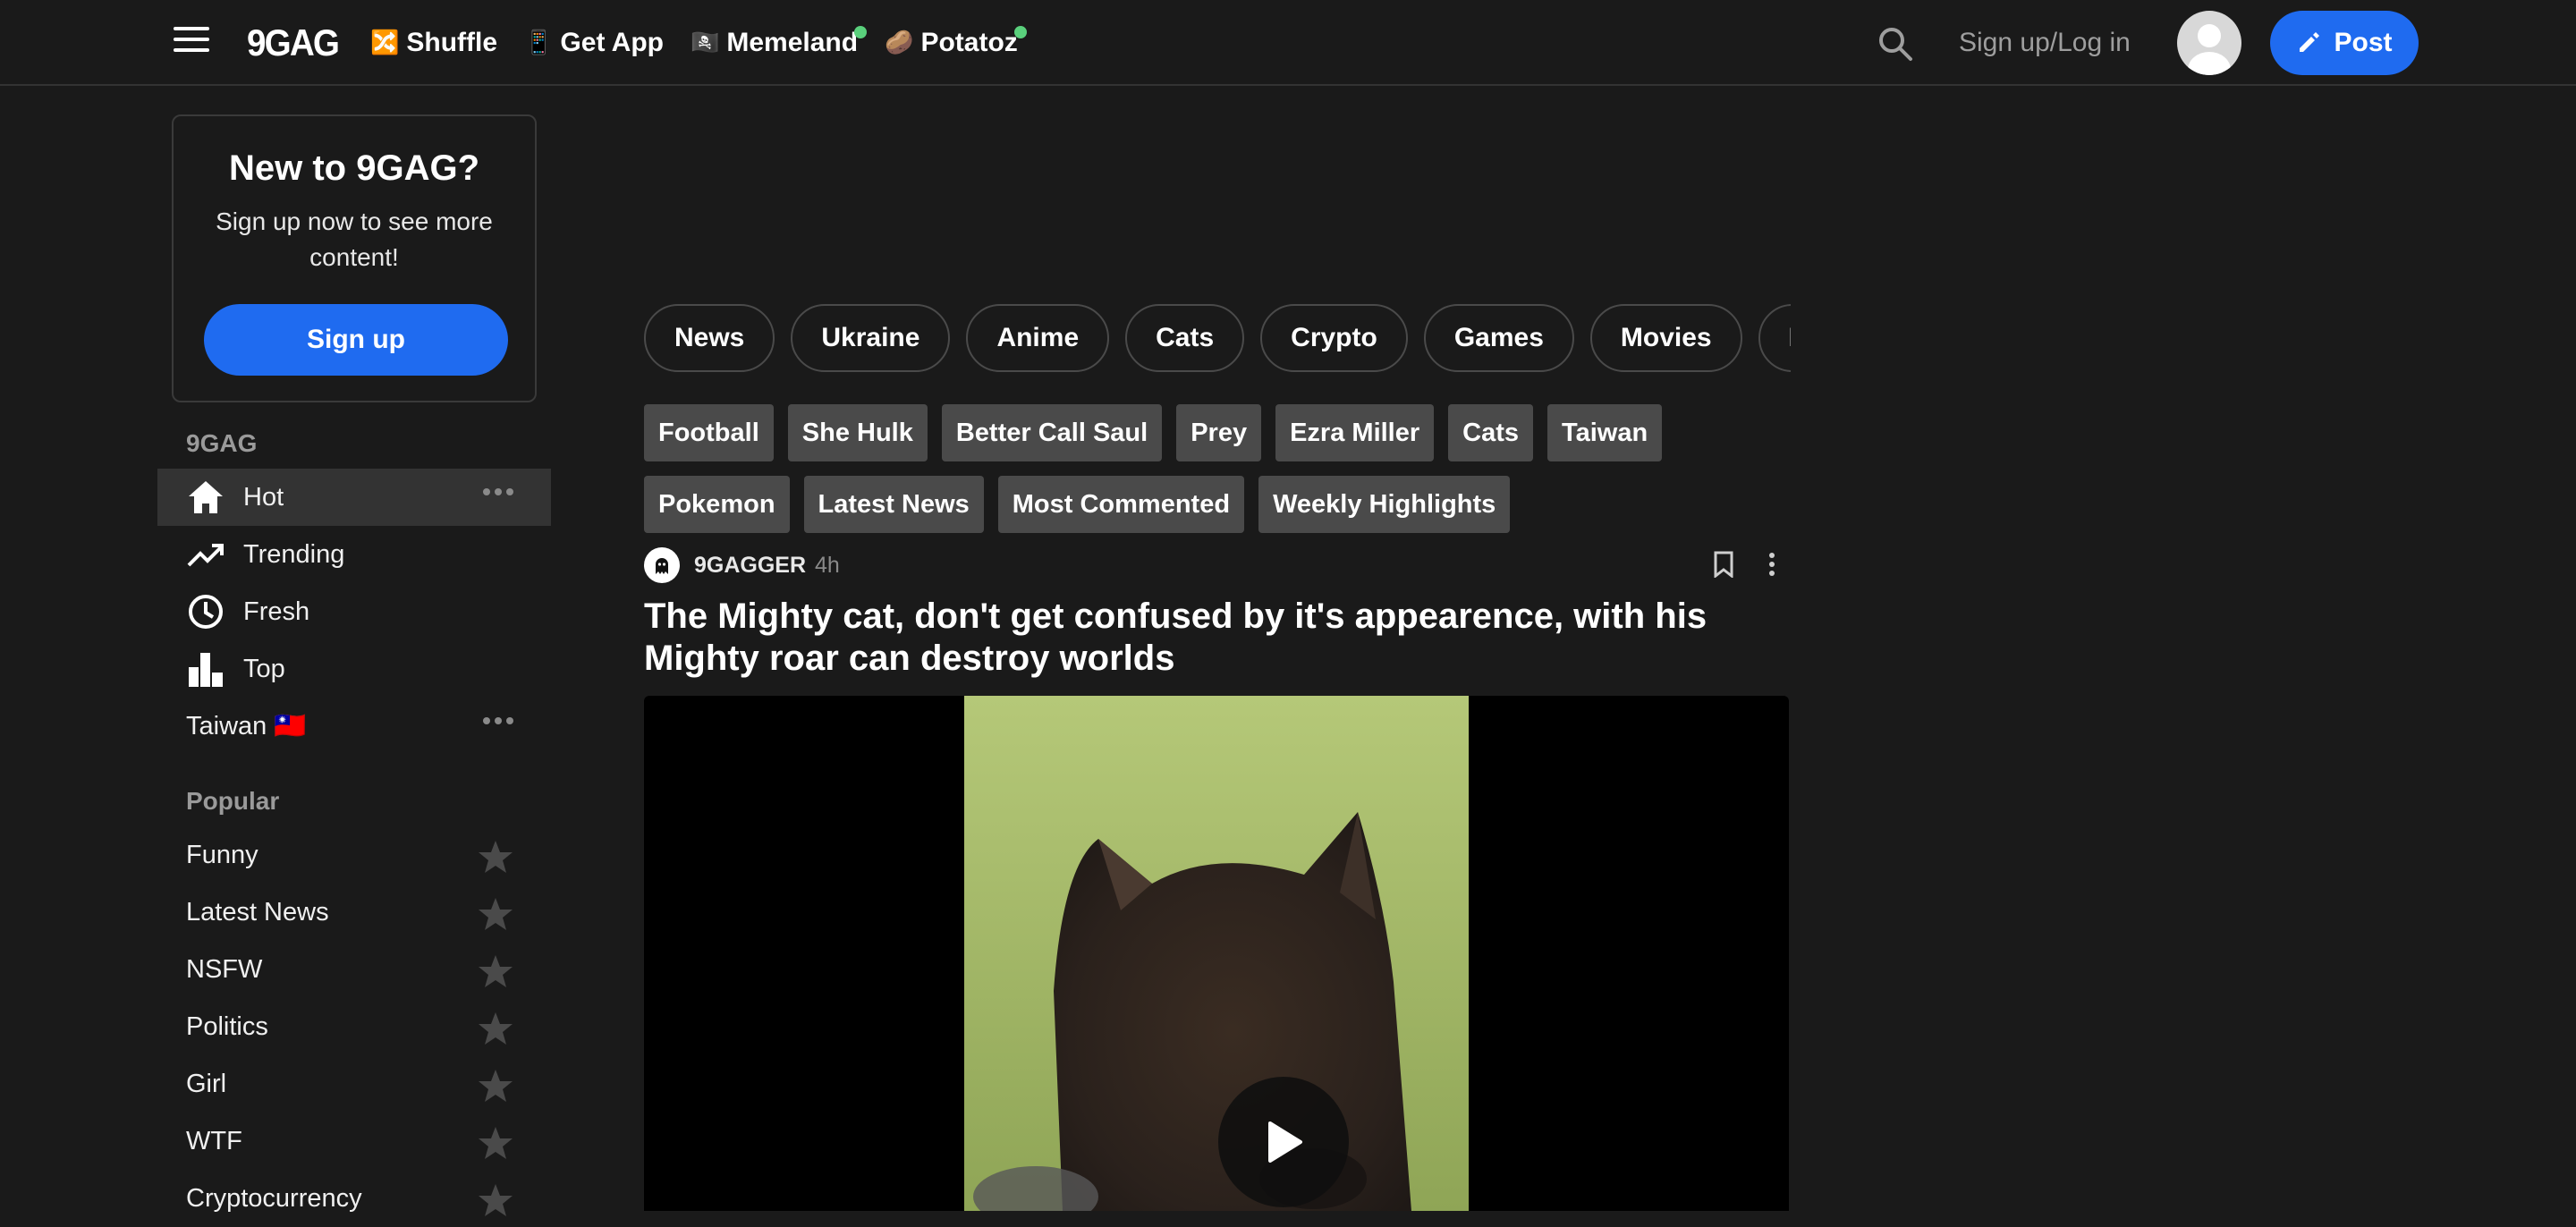 The image size is (2576, 1227). Describe the element at coordinates (705, 43) in the screenshot. I see `pirate-flag-icon: 🏴‍☠️` at that location.